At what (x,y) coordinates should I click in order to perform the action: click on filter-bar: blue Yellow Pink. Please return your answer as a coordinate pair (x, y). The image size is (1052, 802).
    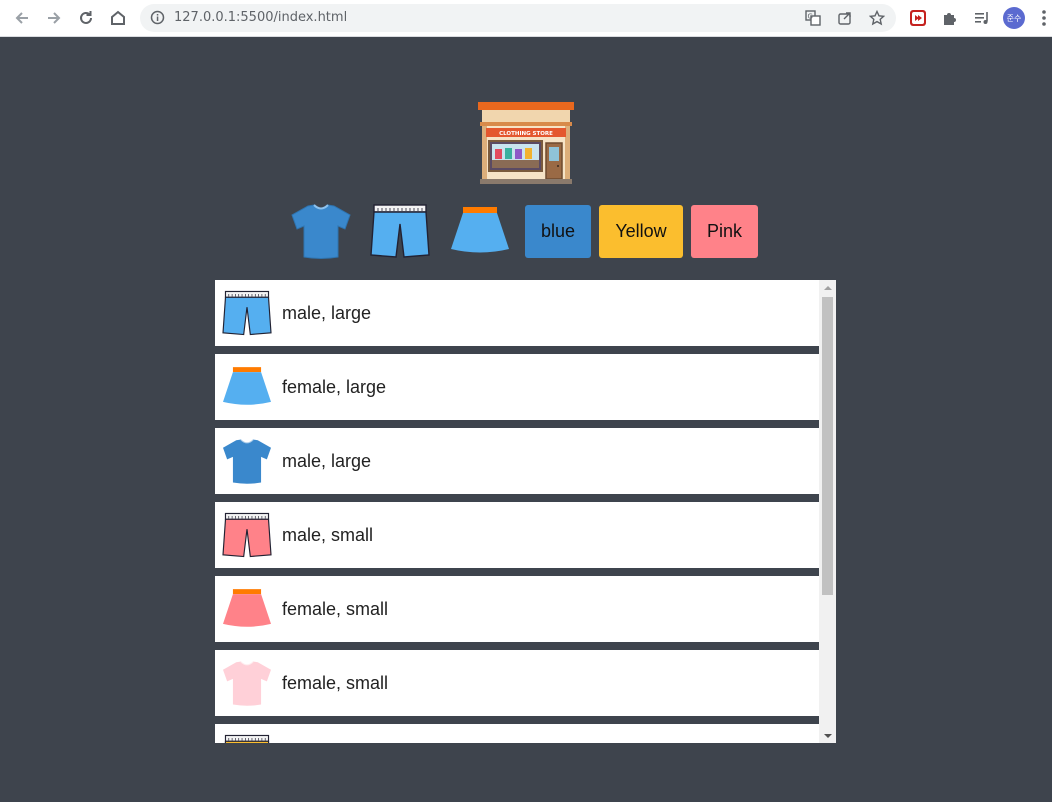
    Looking at the image, I should click on (526, 231).